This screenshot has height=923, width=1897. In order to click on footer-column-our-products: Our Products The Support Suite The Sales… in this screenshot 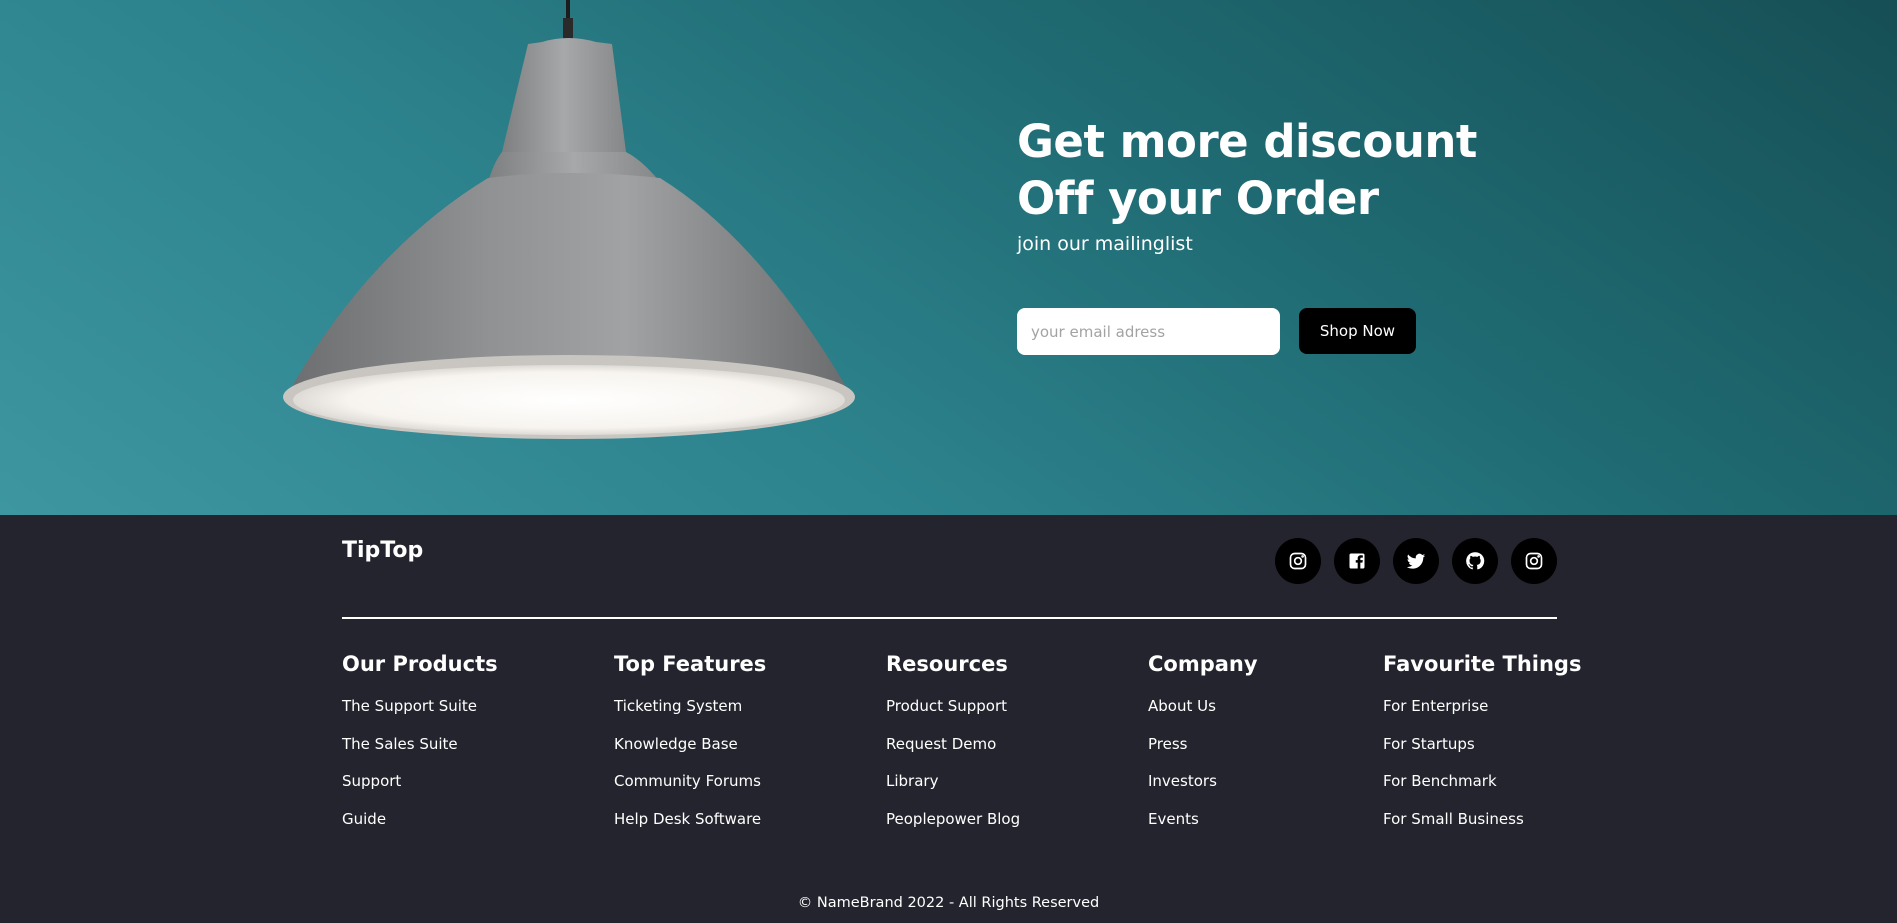, I will do `click(420, 745)`.